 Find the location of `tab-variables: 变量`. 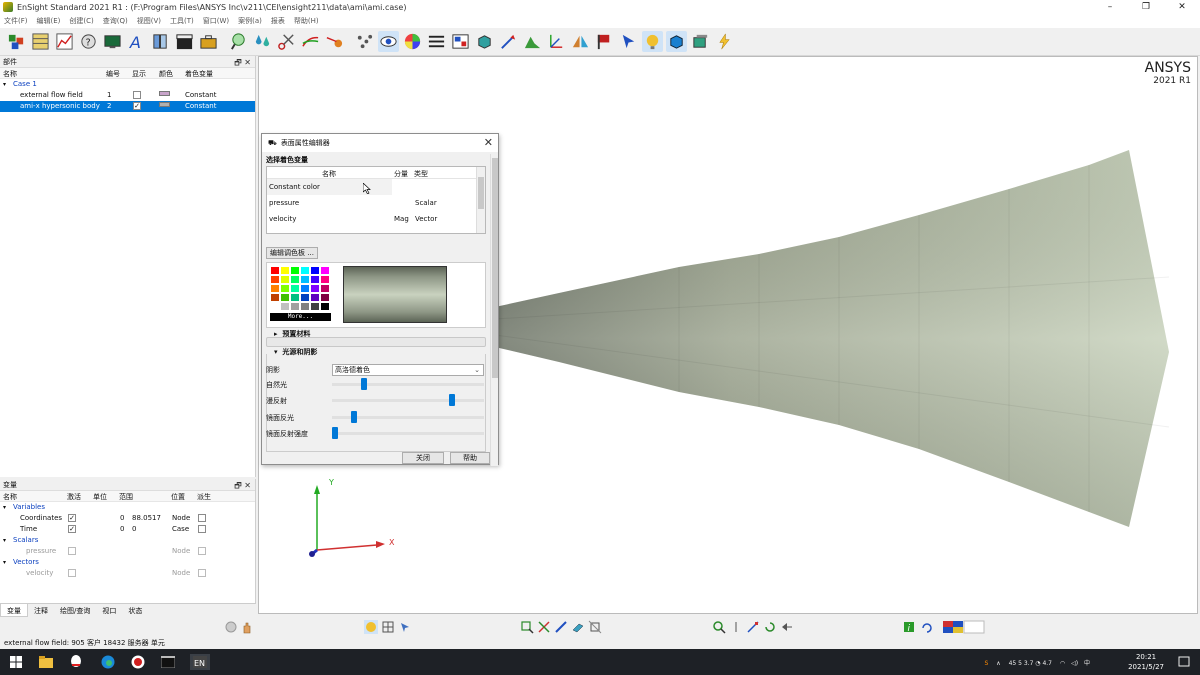

tab-variables: 变量 is located at coordinates (14, 610).